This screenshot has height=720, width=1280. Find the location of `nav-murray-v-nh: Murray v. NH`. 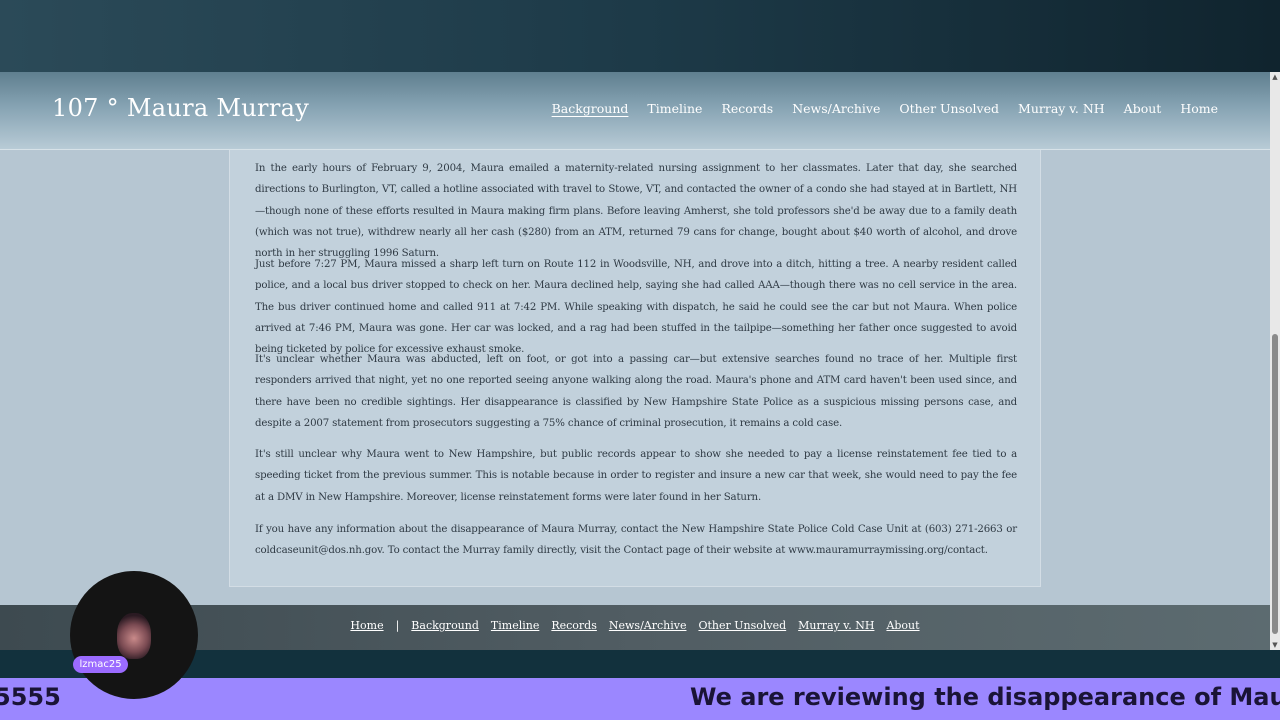

nav-murray-v-nh: Murray v. NH is located at coordinates (1061, 108).